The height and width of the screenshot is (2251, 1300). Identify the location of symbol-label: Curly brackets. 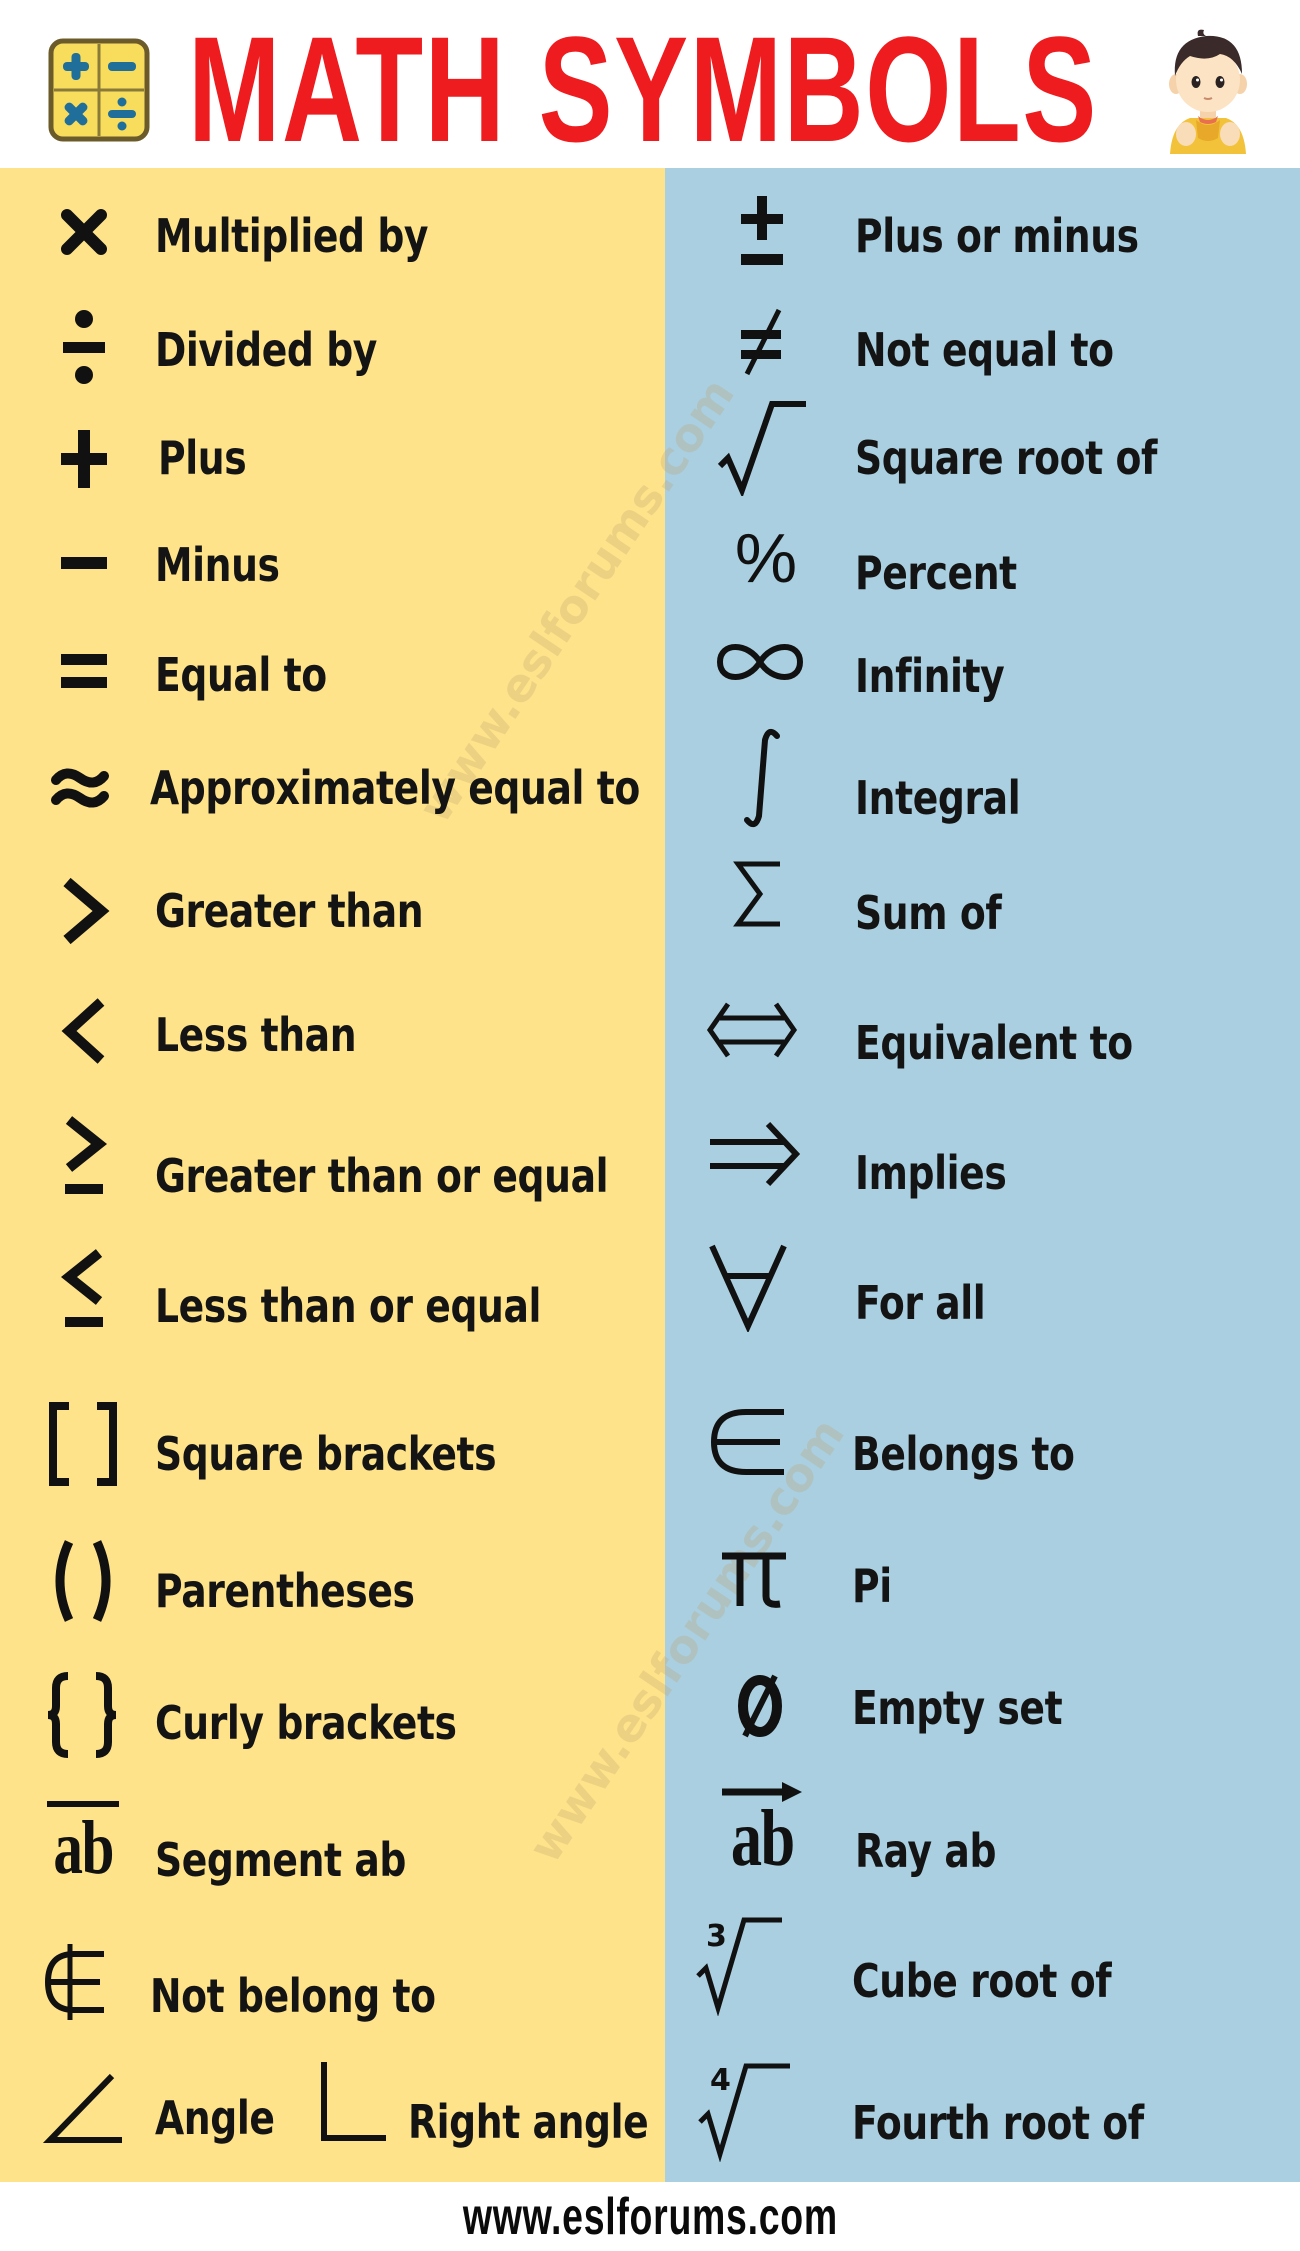
(306, 1723).